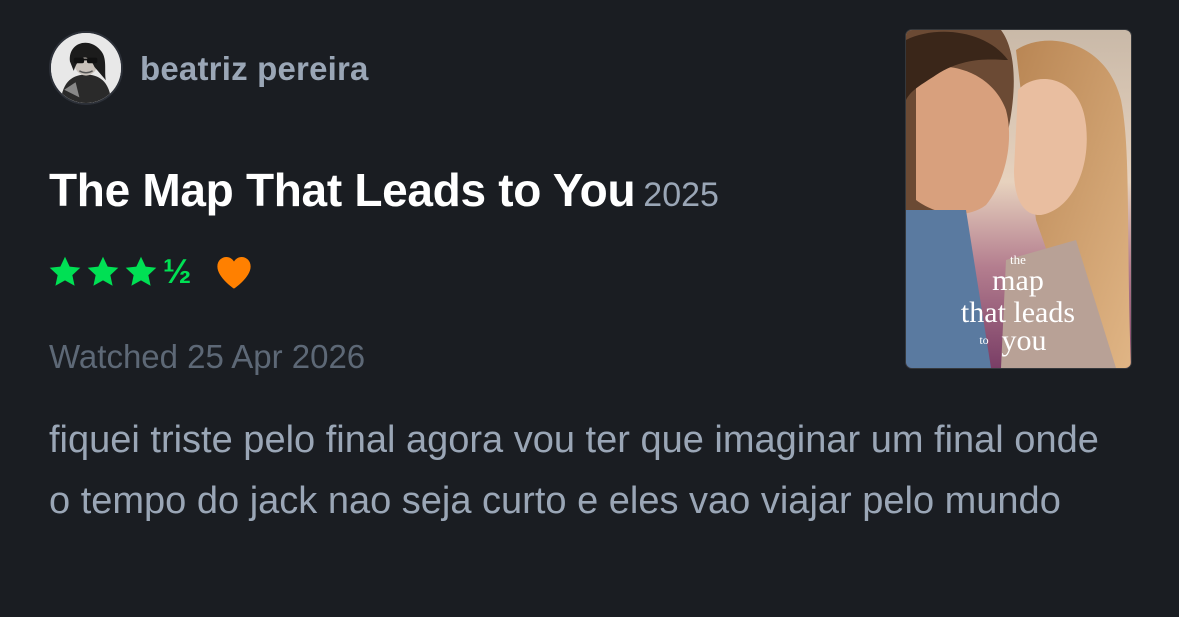 The height and width of the screenshot is (617, 1179). What do you see at coordinates (177, 272) in the screenshot?
I see `half-star-icon: ½` at bounding box center [177, 272].